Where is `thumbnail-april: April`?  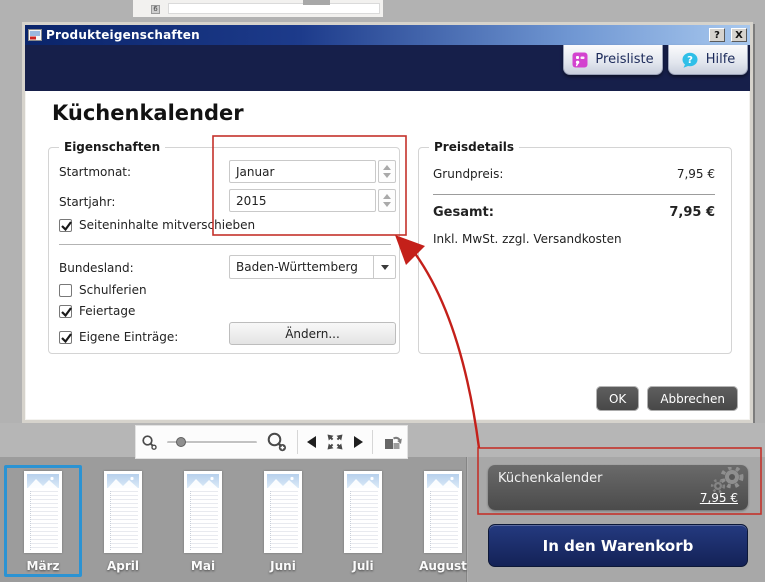
thumbnail-april: April is located at coordinates (123, 521).